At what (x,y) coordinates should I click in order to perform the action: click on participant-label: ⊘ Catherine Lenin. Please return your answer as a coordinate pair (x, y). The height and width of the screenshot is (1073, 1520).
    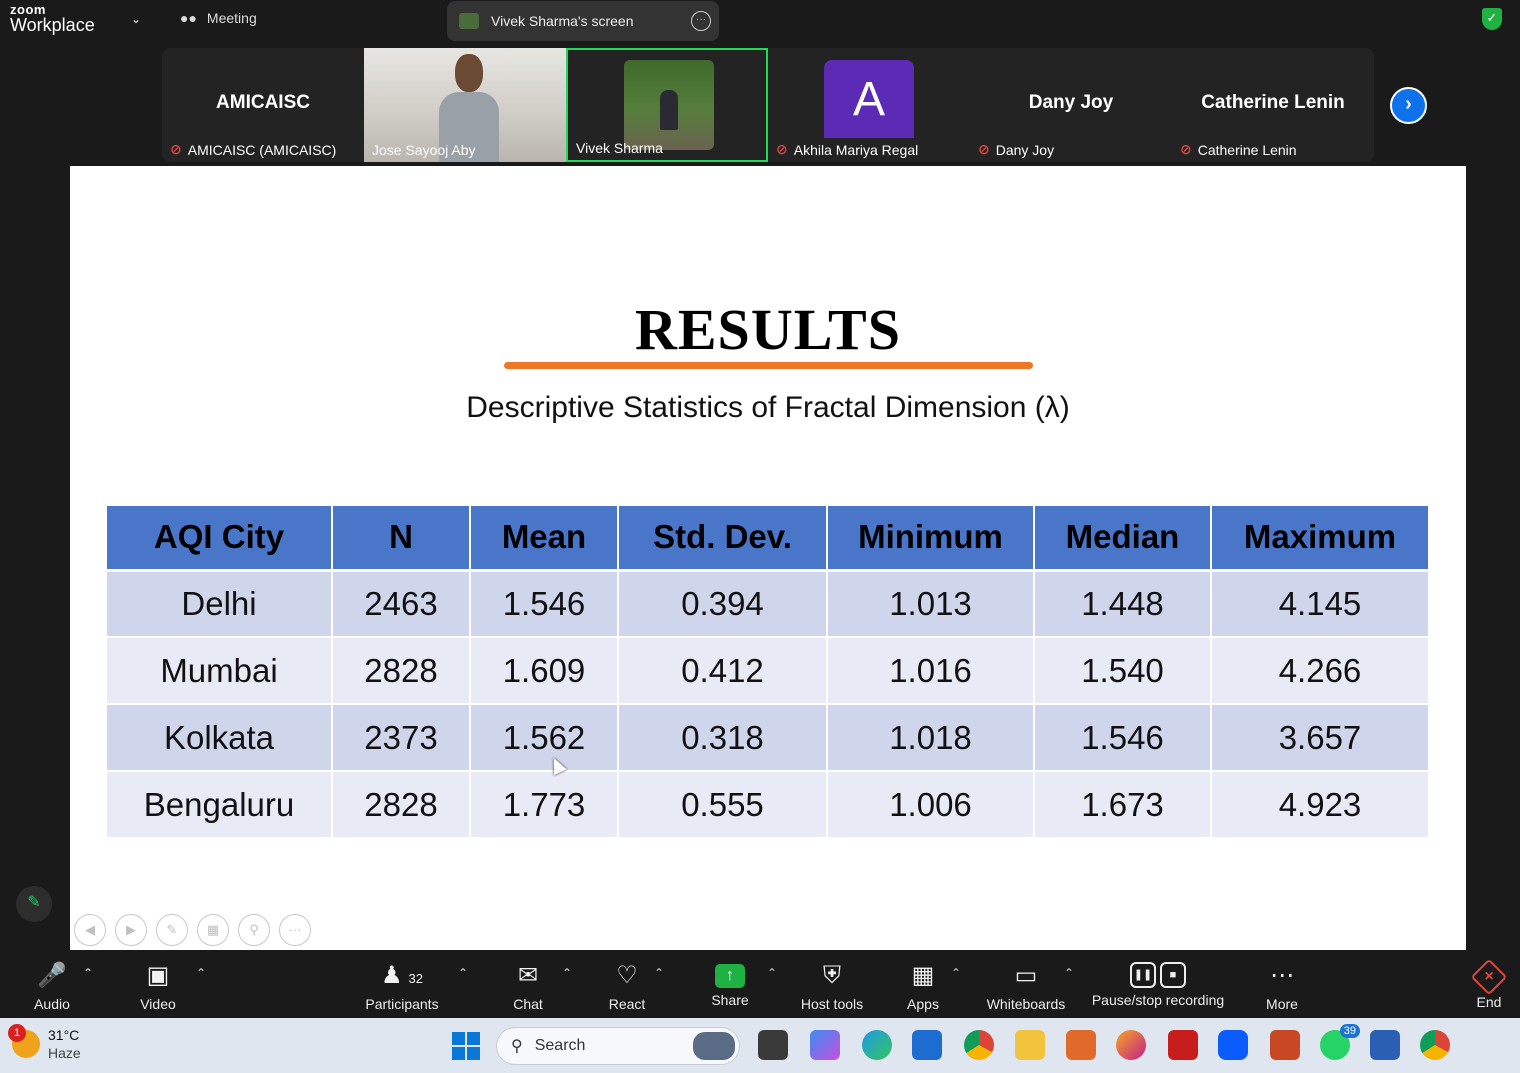
    Looking at the image, I should click on (1238, 149).